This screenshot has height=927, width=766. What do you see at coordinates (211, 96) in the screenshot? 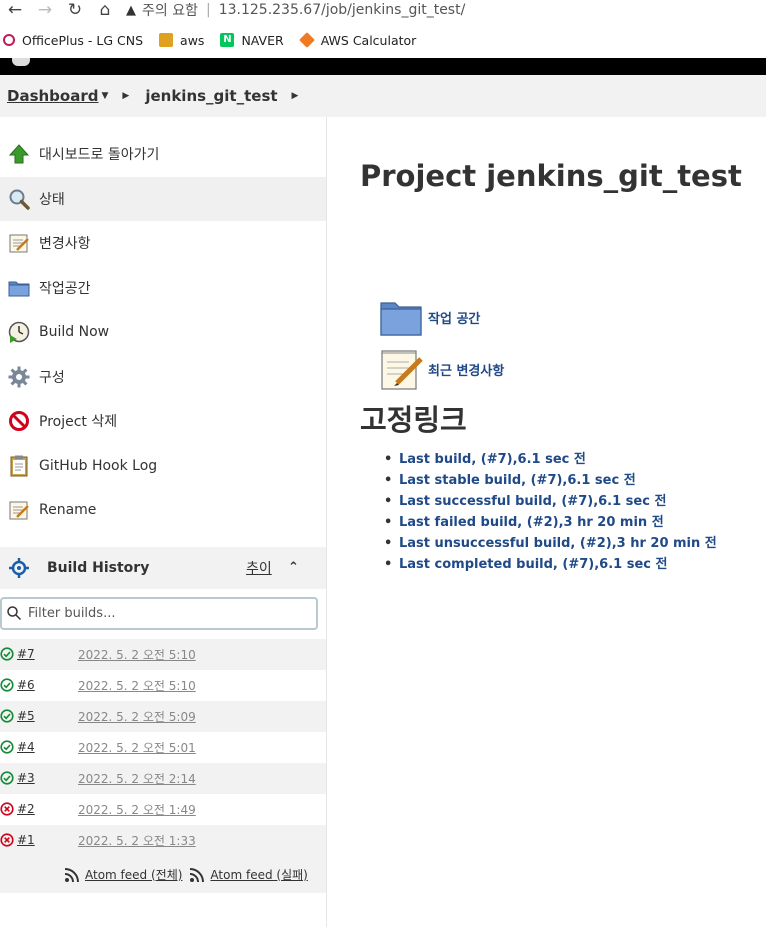
I see `breadcrumb-job: jenkins_git_test` at bounding box center [211, 96].